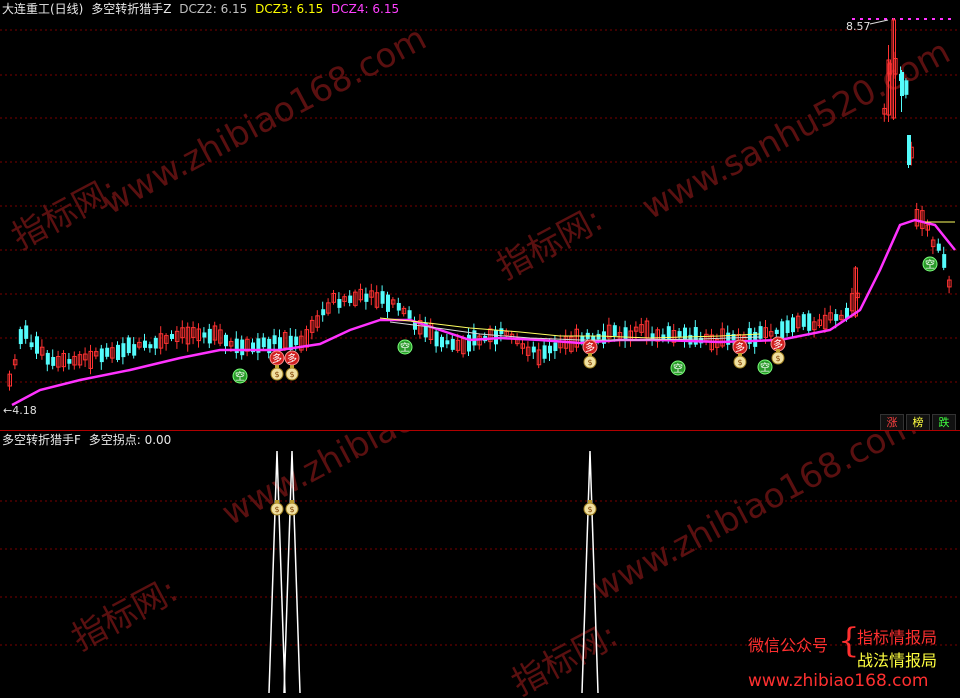 This screenshot has height=698, width=960. I want to click on sub-chart-header: 多空转折猎手F 多空拐点: 0.00, so click(88, 440).